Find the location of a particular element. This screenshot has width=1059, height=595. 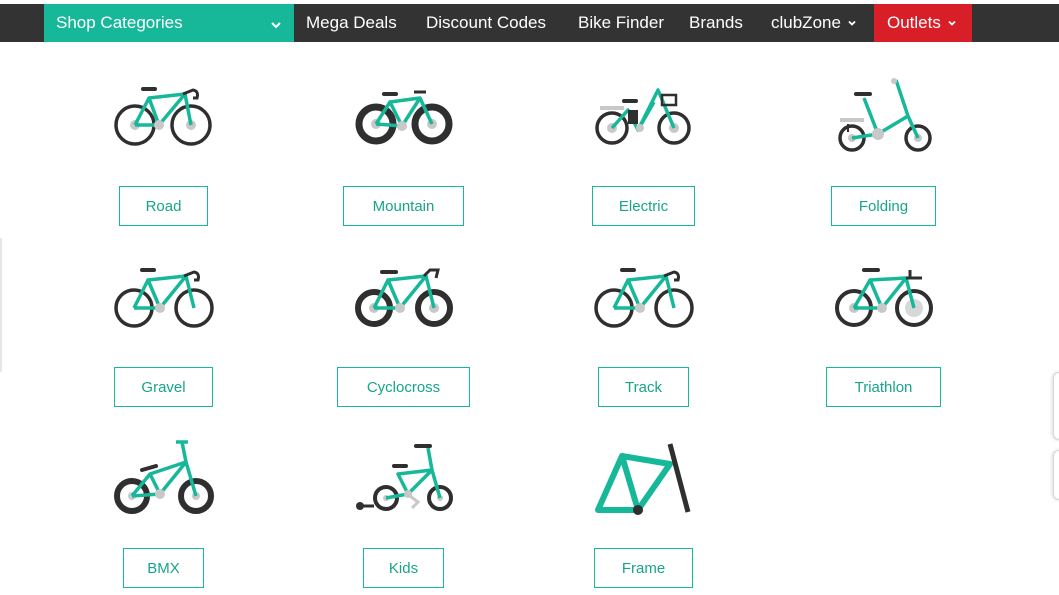

category-mountain-button: Mountain is located at coordinates (403, 206).